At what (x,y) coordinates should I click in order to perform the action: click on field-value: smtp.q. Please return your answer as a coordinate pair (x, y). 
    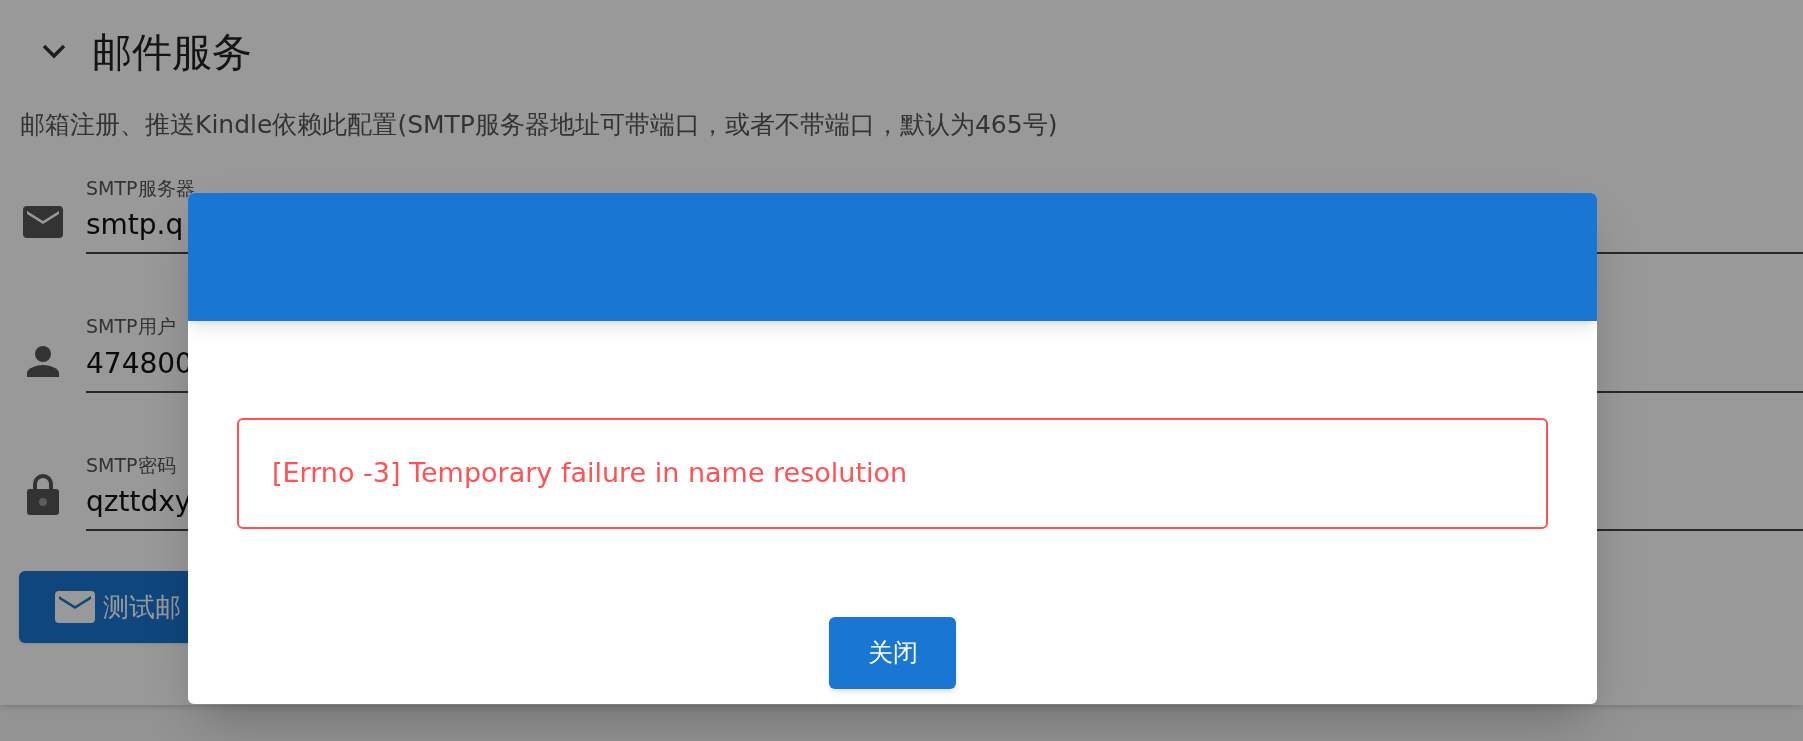
    Looking at the image, I should click on (135, 225).